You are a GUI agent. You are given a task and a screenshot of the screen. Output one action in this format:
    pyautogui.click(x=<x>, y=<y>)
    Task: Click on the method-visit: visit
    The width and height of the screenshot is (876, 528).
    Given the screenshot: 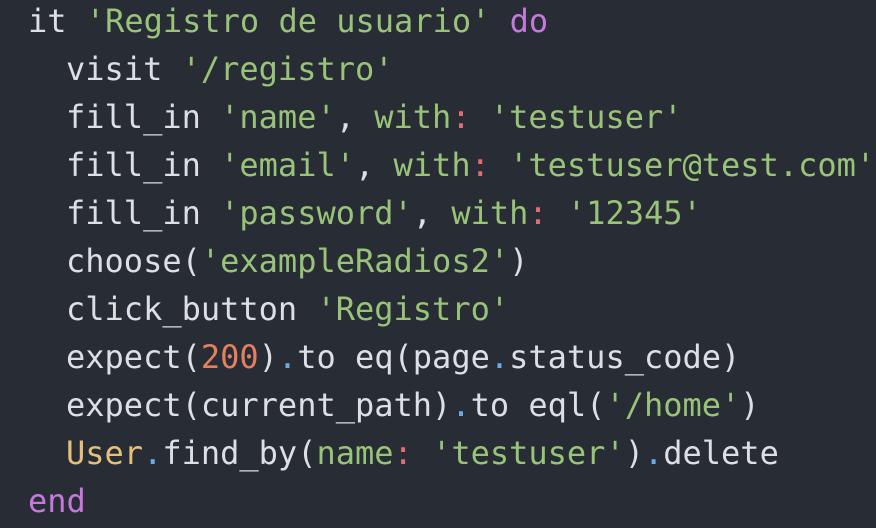 What is the action you would take?
    pyautogui.click(x=114, y=69)
    